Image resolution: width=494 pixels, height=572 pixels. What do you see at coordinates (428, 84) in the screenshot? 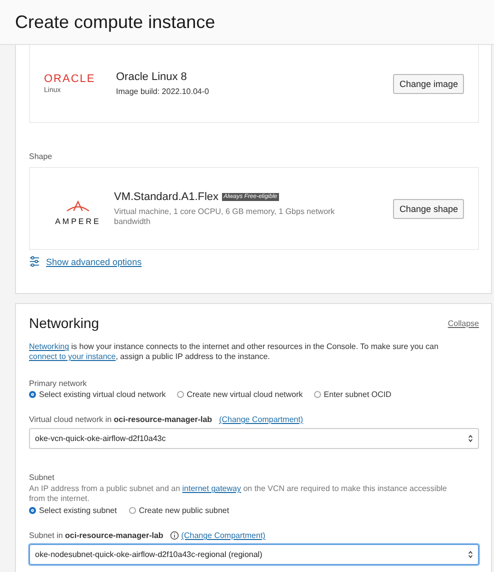
I see `change-image-button: Change image` at bounding box center [428, 84].